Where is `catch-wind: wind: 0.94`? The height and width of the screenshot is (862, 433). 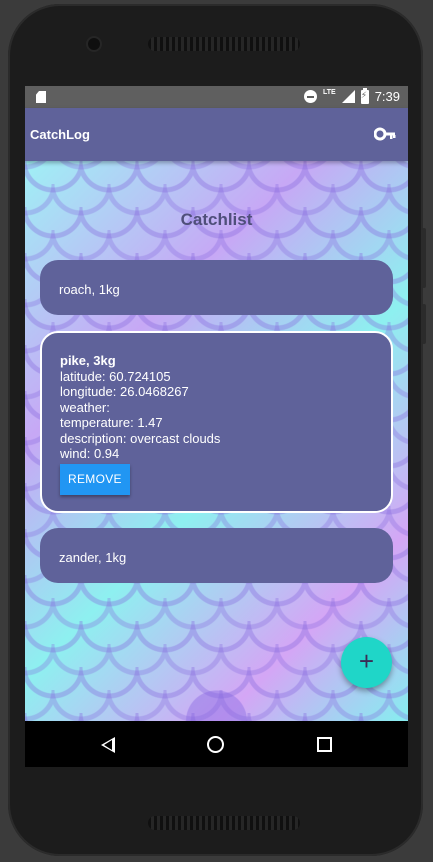
catch-wind: wind: 0.94 is located at coordinates (90, 453).